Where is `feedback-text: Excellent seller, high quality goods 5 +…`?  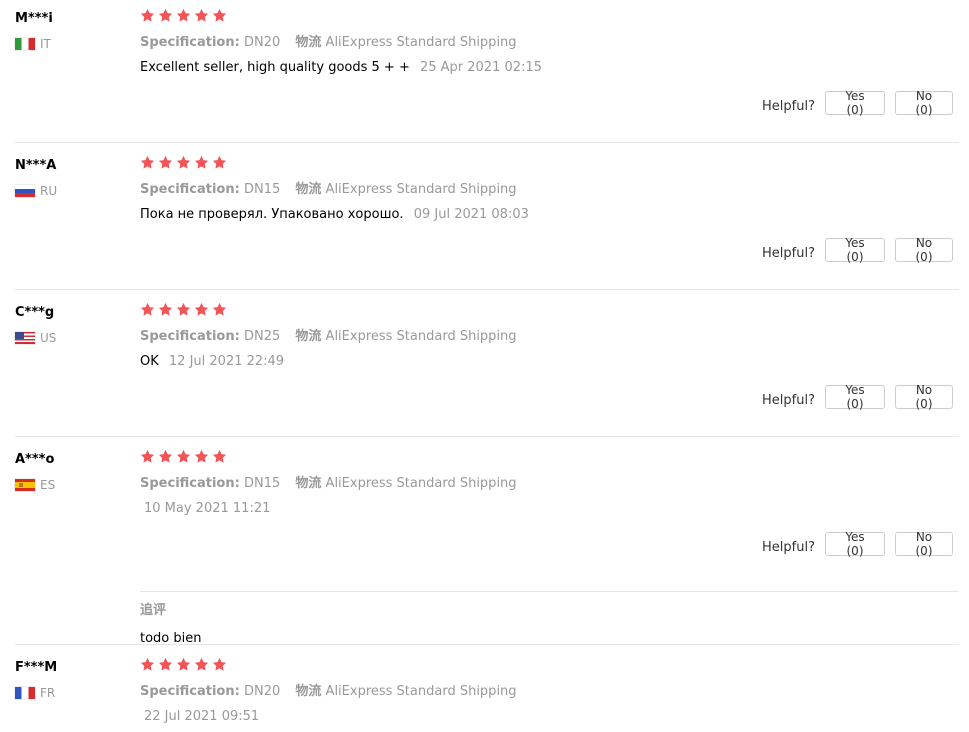
feedback-text: Excellent seller, high quality goods 5 +… is located at coordinates (275, 67).